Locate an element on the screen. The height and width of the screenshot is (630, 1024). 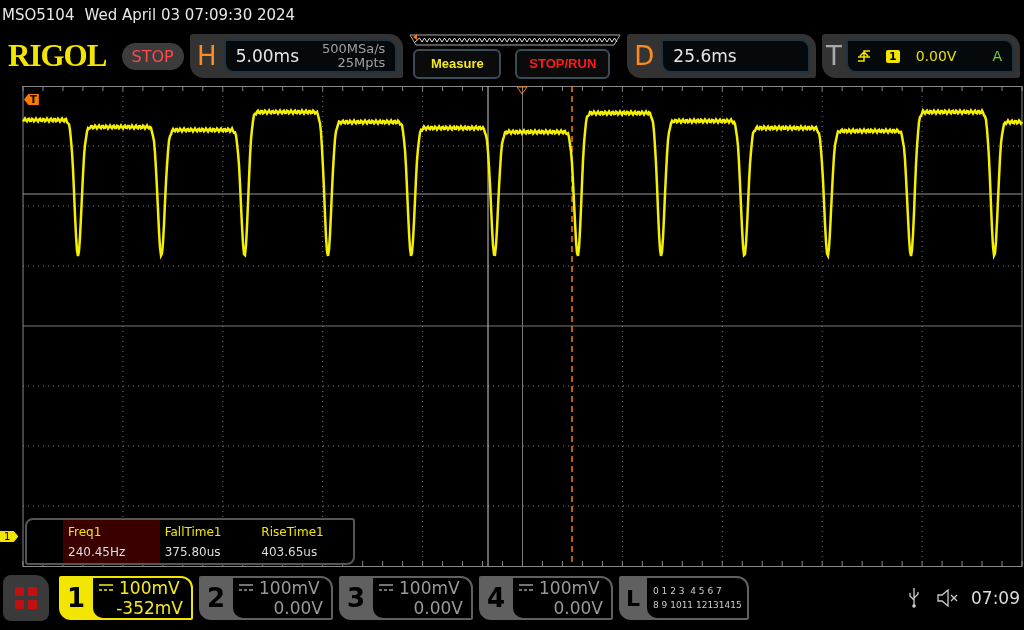
measurement-item: Freq1 240.45Hz is located at coordinates (111, 541).